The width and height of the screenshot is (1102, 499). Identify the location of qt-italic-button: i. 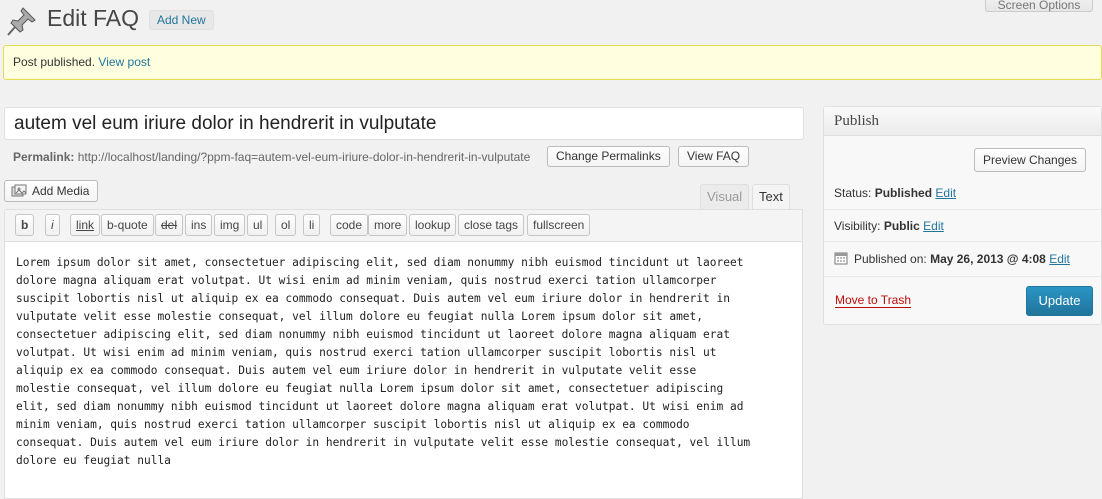
(52, 225).